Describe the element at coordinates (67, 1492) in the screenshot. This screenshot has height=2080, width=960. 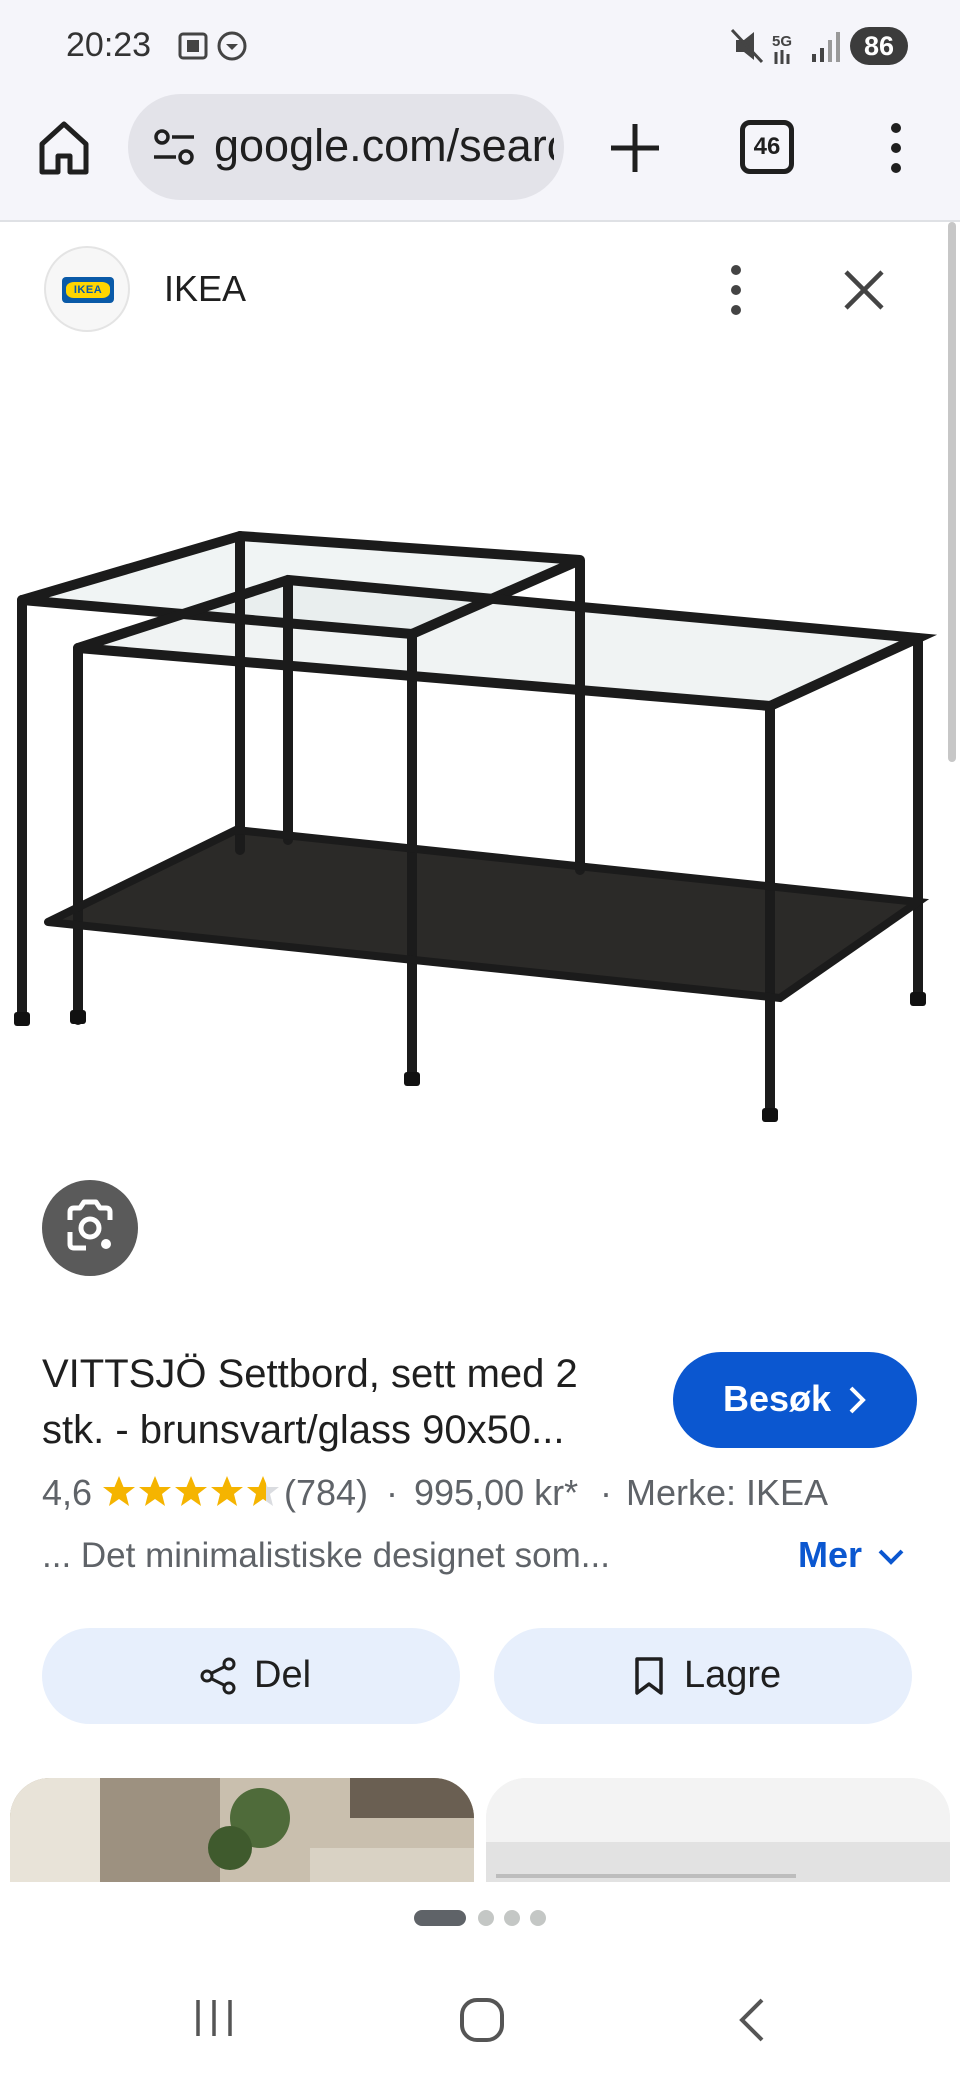
I see `rating-value: 4,6` at that location.